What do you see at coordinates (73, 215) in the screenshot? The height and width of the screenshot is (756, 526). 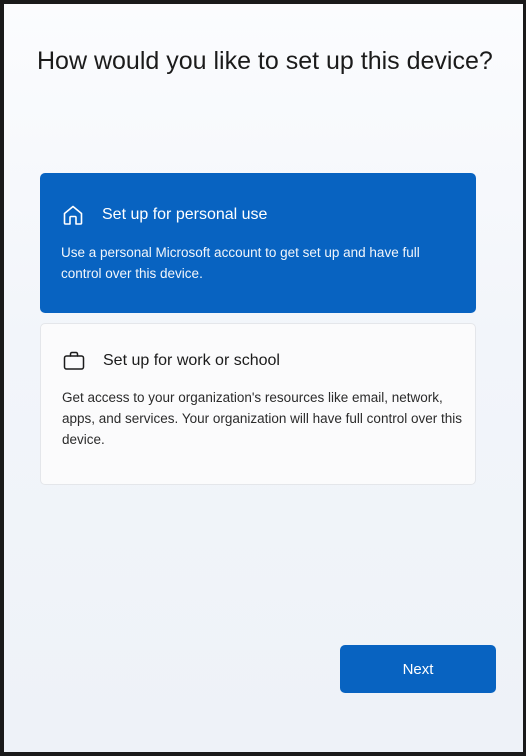 I see `home-icon` at bounding box center [73, 215].